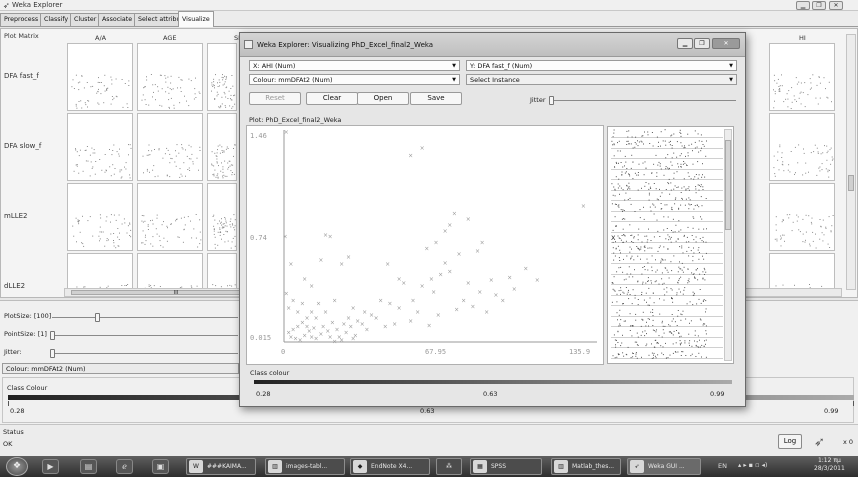 The image size is (858, 477). What do you see at coordinates (728, 245) in the screenshot?
I see `attribute-bars-scrollbar` at bounding box center [728, 245].